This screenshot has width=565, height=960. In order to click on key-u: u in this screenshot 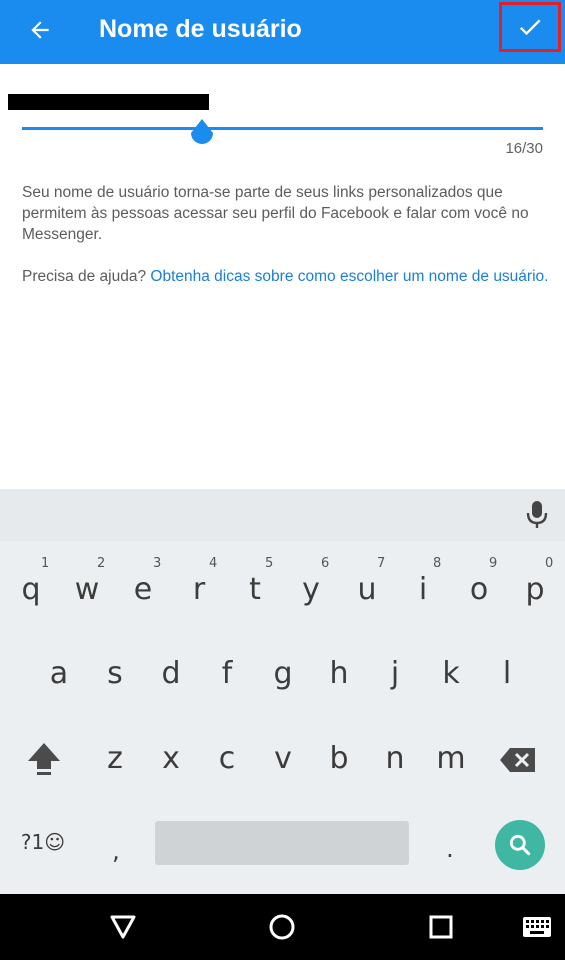, I will do `click(367, 590)`.